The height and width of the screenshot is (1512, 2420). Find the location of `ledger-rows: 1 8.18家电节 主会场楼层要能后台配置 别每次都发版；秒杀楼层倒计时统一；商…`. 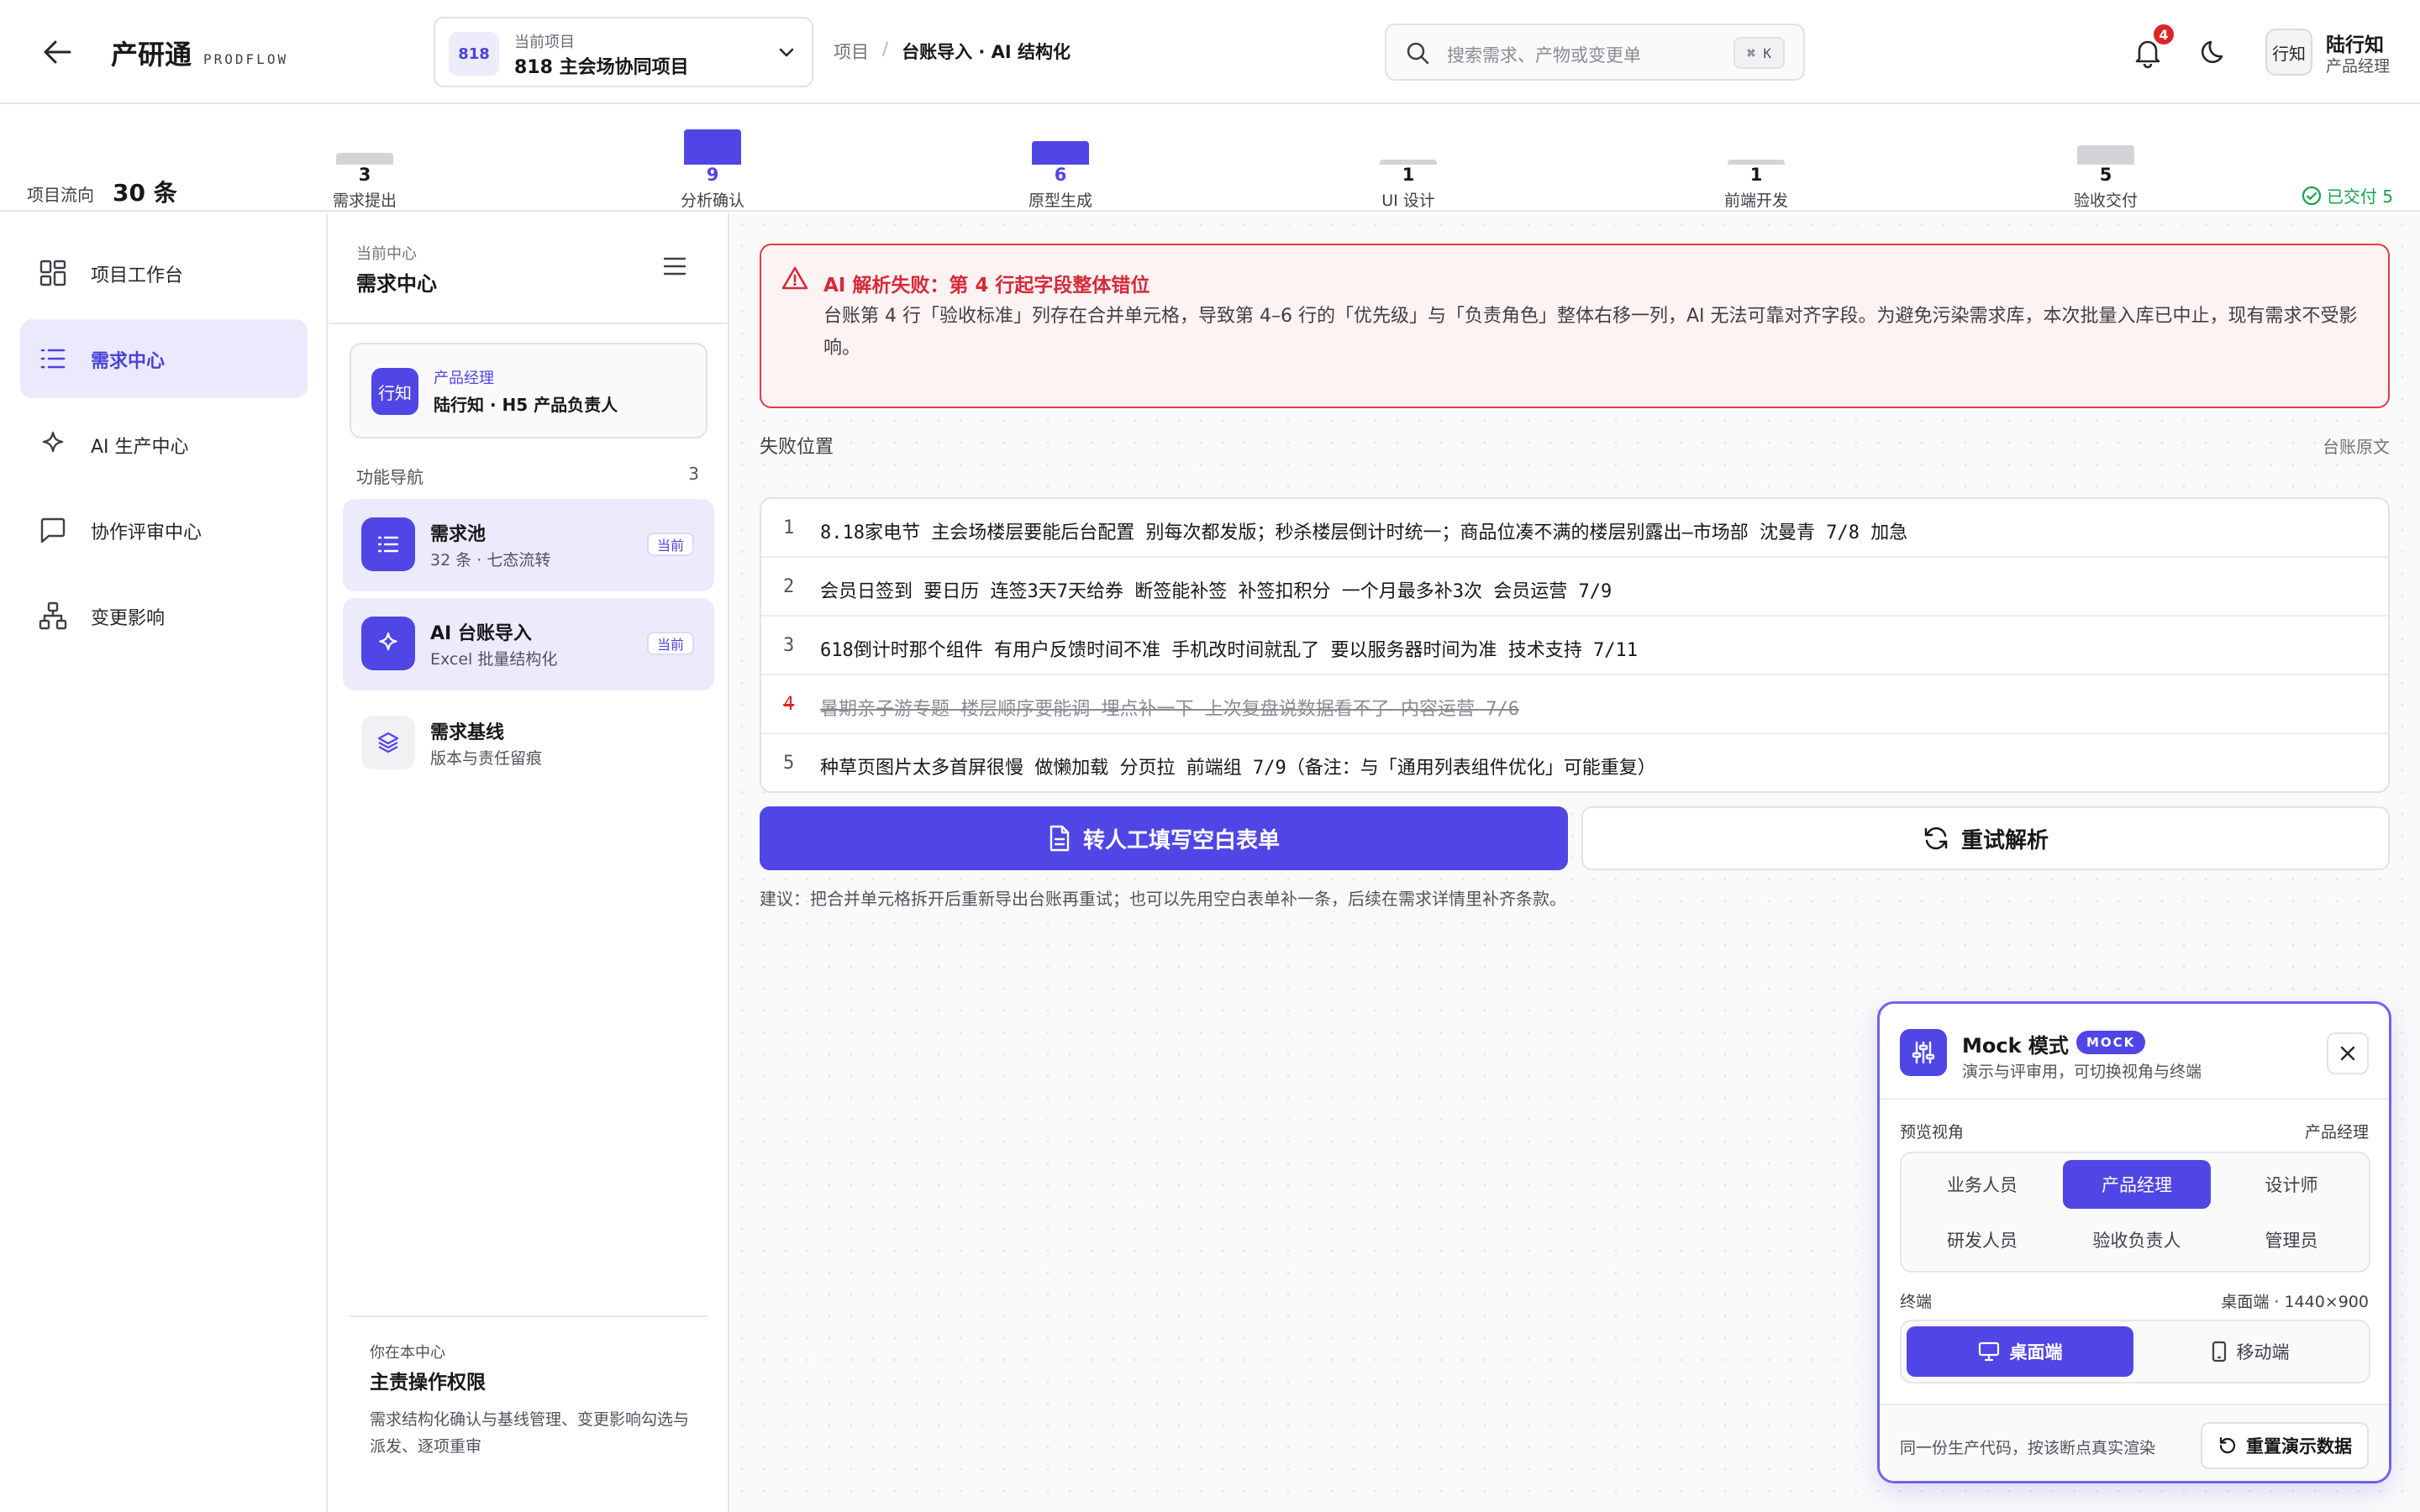

ledger-rows: 1 8.18家电节 主会场楼层要能后台配置 别每次都发版；秒杀楼层倒计时统一；商… is located at coordinates (1575, 645).